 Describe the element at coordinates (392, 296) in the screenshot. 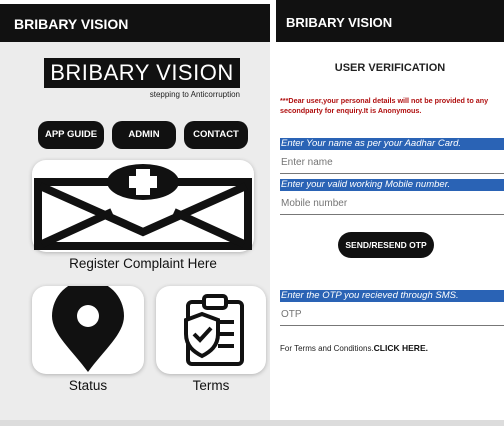

I see `otp-hint: Enter the OTP you recieved through SMS.` at that location.